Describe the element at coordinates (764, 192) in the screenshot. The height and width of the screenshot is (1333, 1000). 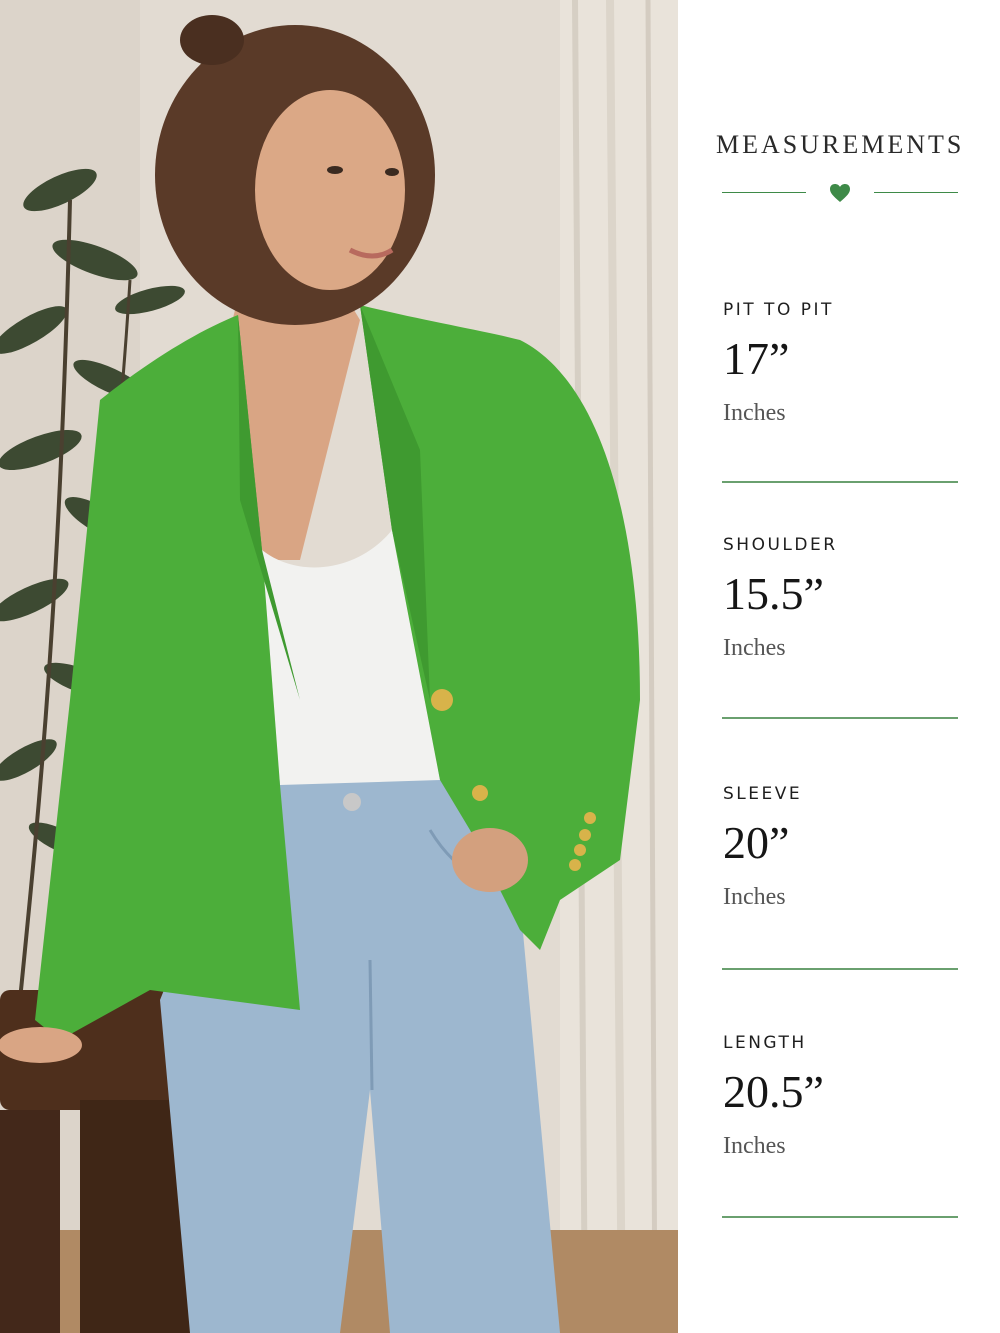
I see `ornament-rule-left` at that location.